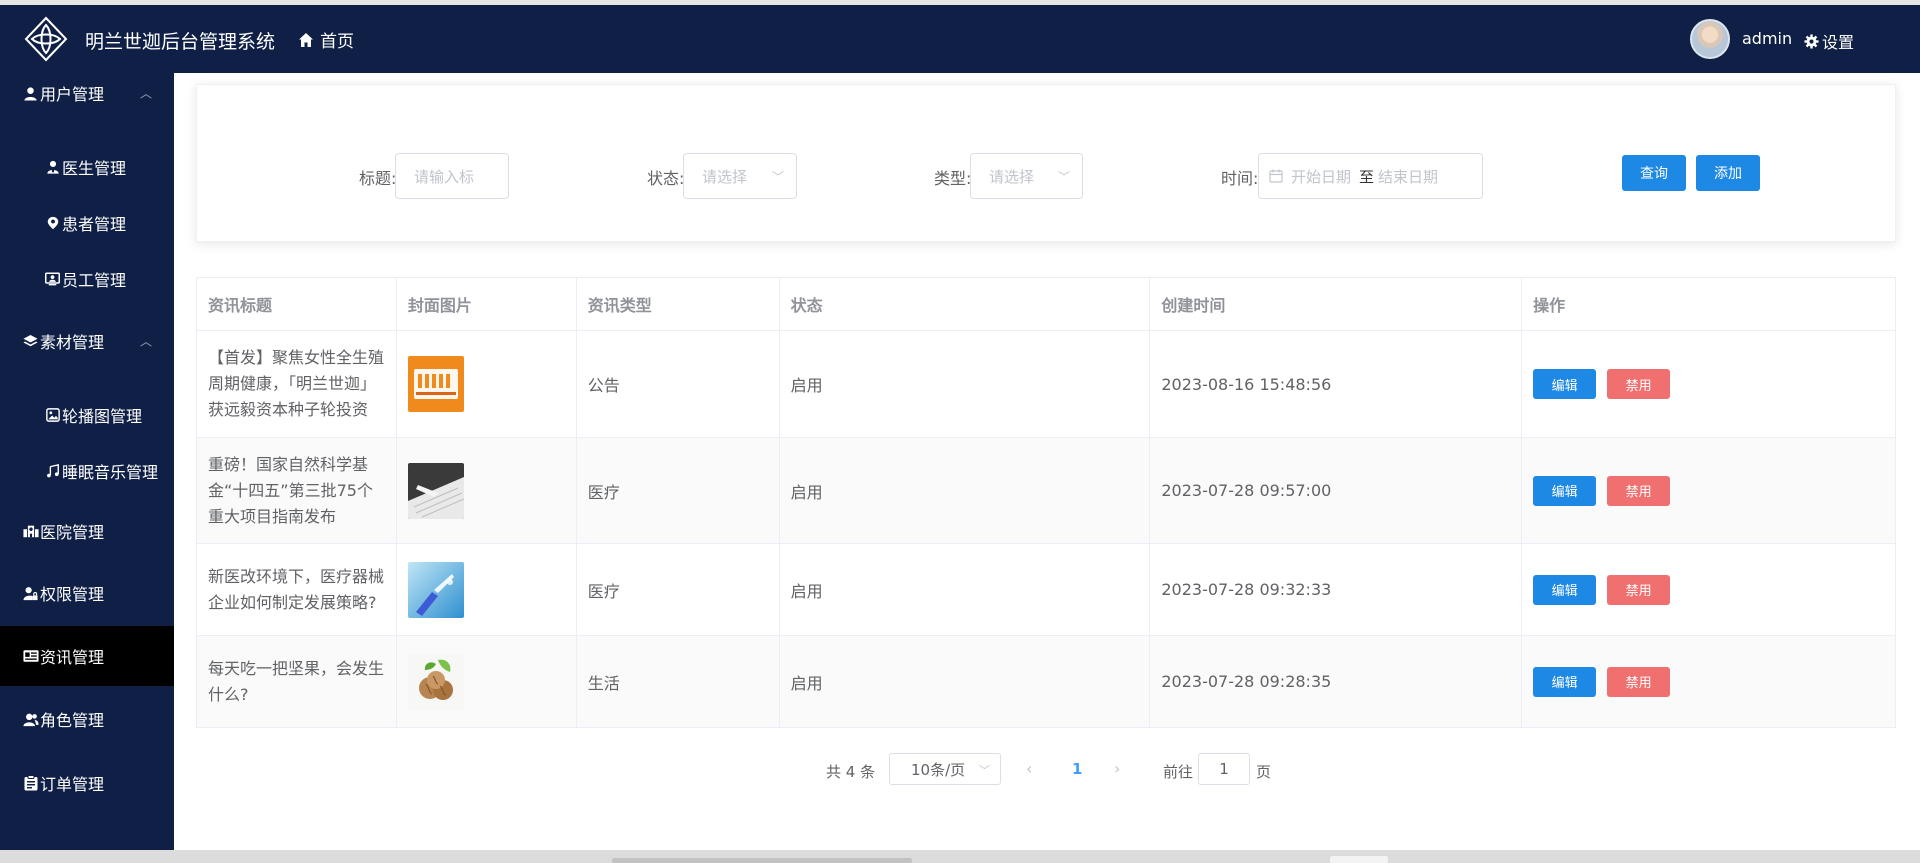  Describe the element at coordinates (87, 783) in the screenshot. I see `sidebar-item-order-management: 订单管理` at that location.